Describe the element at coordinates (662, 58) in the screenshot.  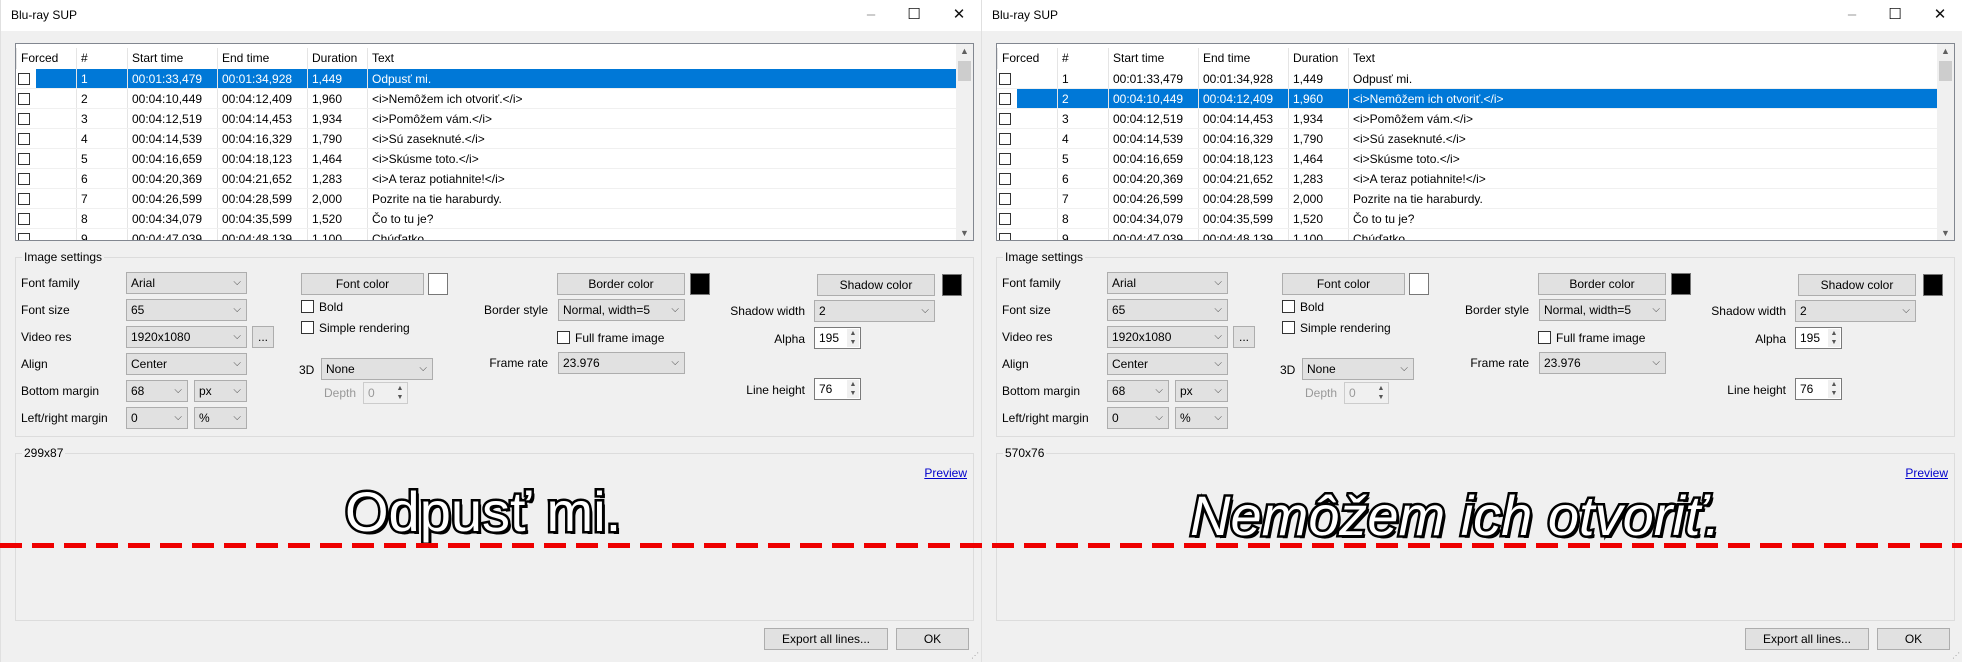
I see `column-header: Text` at that location.